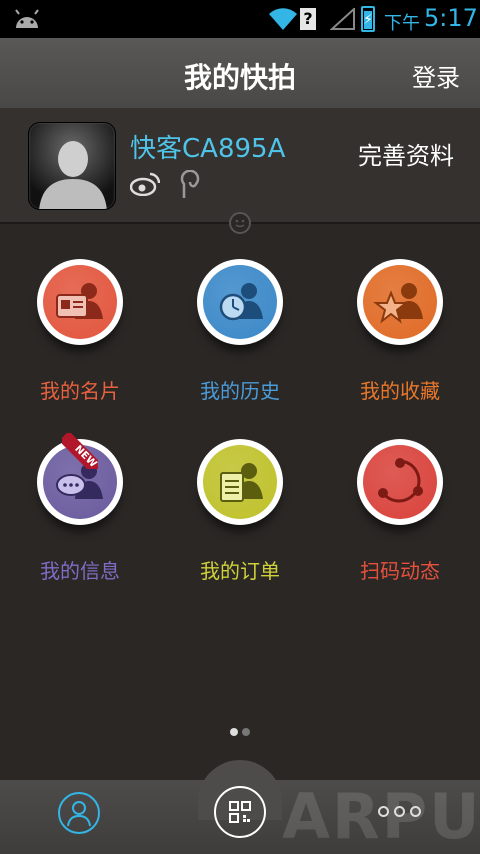  I want to click on complete-profile-button: 完善资料, so click(406, 153).